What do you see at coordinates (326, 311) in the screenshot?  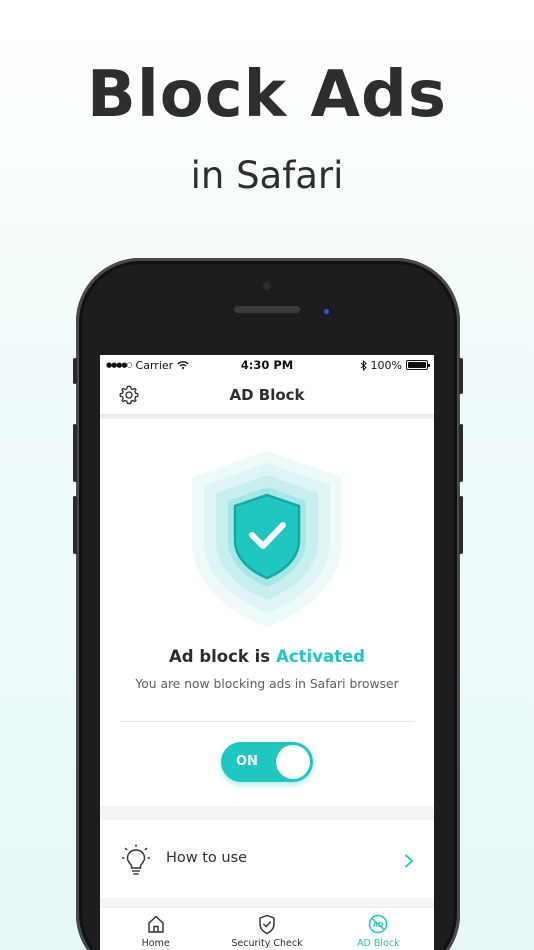 I see `front-camera` at bounding box center [326, 311].